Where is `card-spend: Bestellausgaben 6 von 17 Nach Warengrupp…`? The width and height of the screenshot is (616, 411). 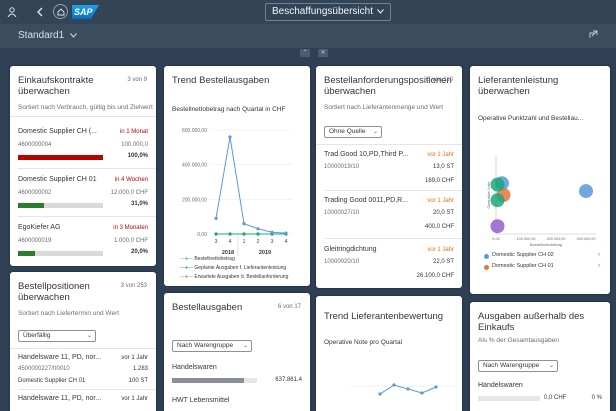 card-spend: Bestellausgaben 6 von 17 Nach Warengrupp… is located at coordinates (237, 352).